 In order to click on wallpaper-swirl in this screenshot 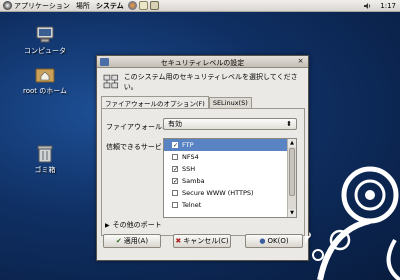, I will do `click(352, 223)`.